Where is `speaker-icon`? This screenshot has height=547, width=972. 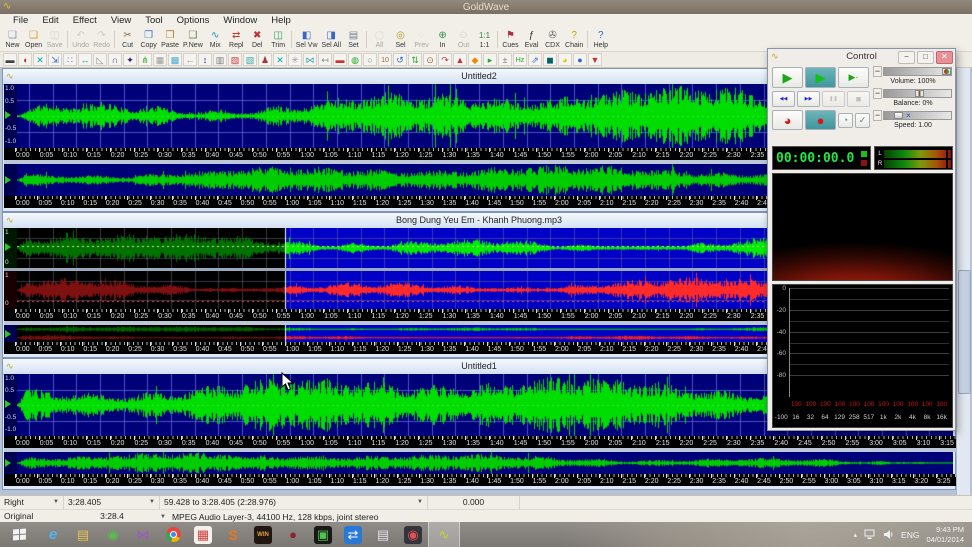
speaker-icon is located at coordinates (888, 534).